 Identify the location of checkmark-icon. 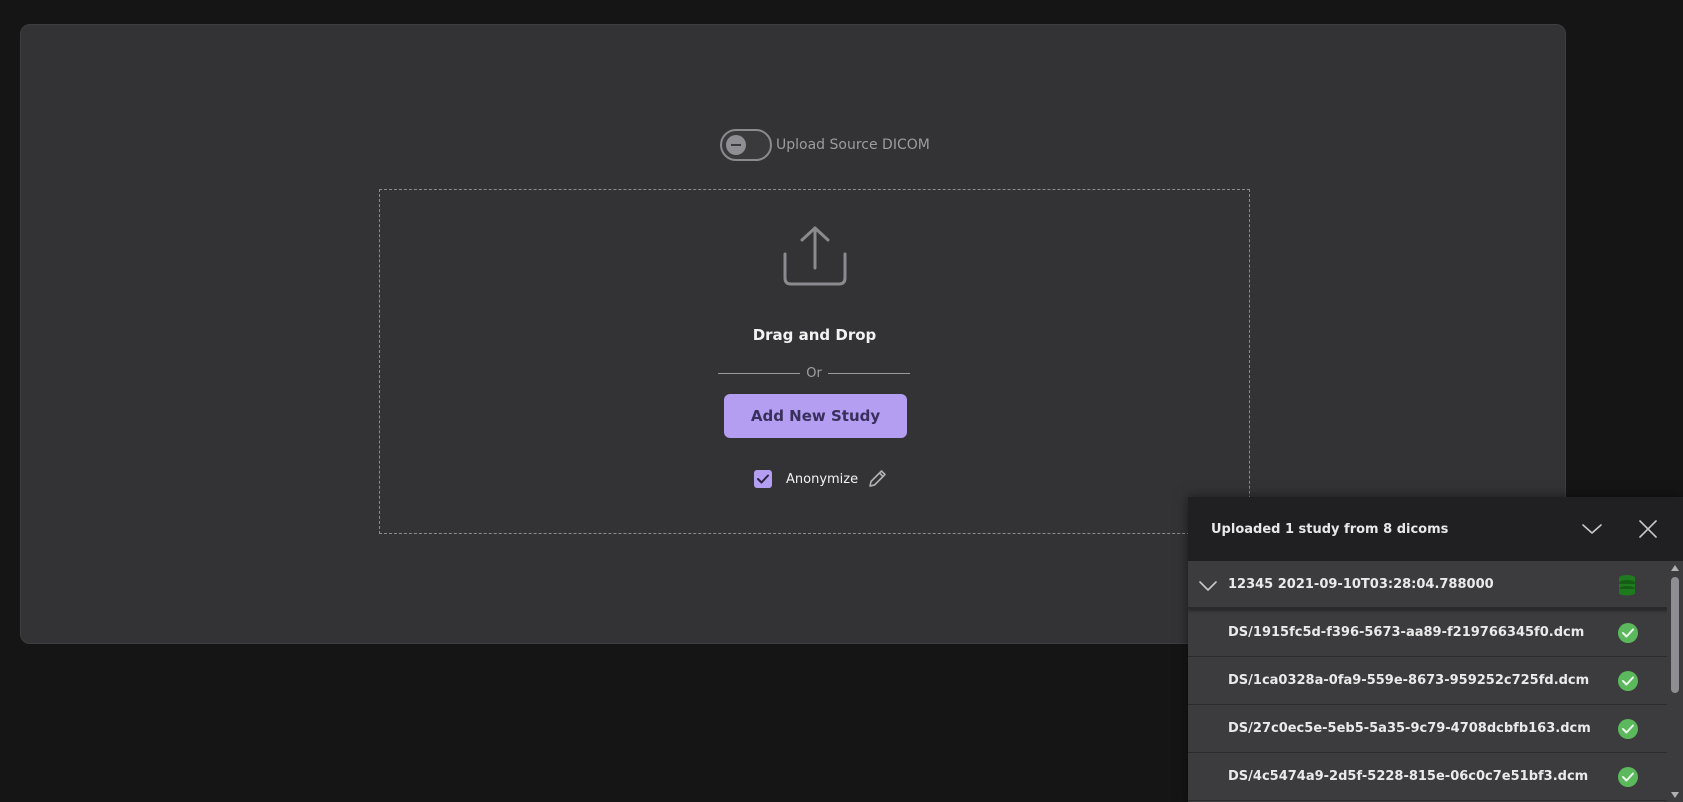
(763, 479).